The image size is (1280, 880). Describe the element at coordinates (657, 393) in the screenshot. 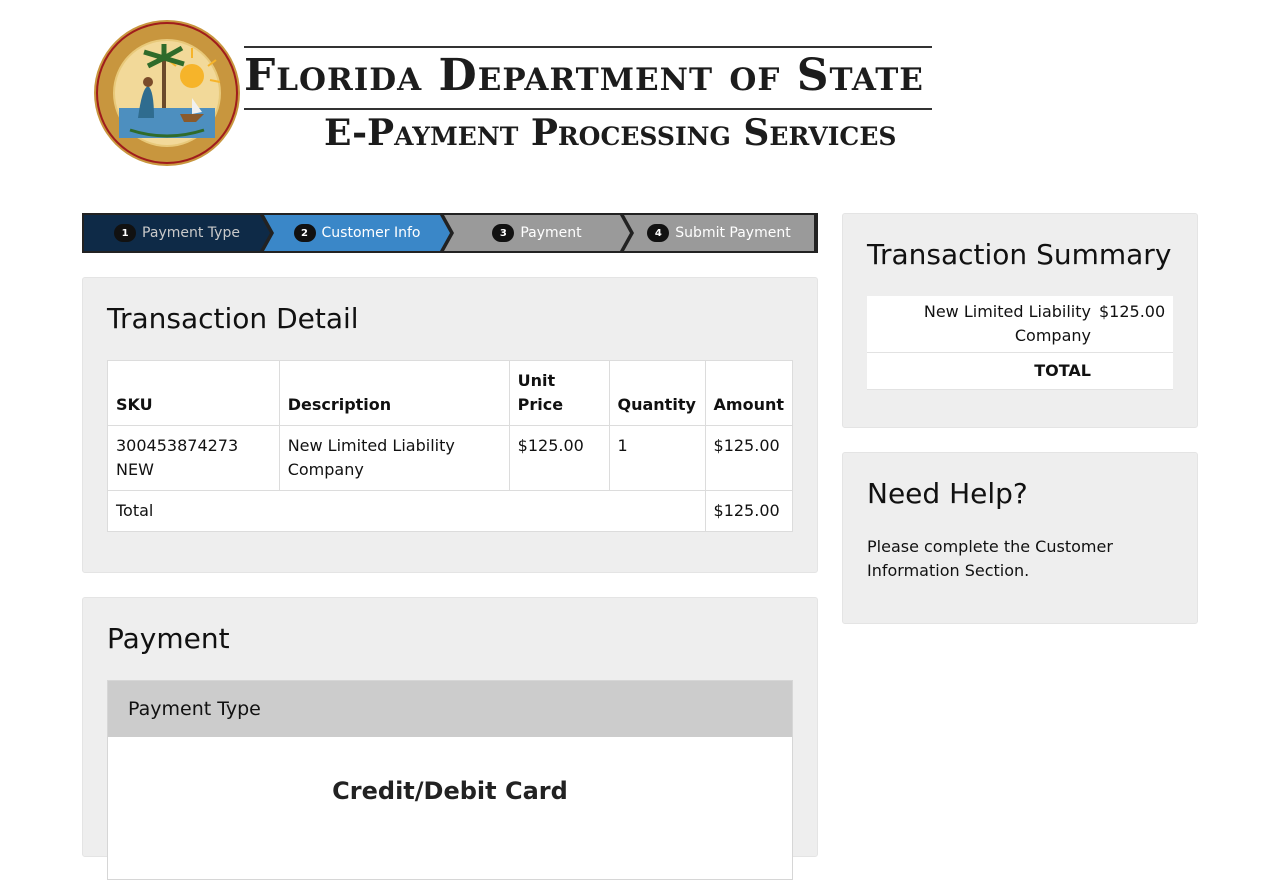

I see `column-header-quantity: Quantity` at that location.